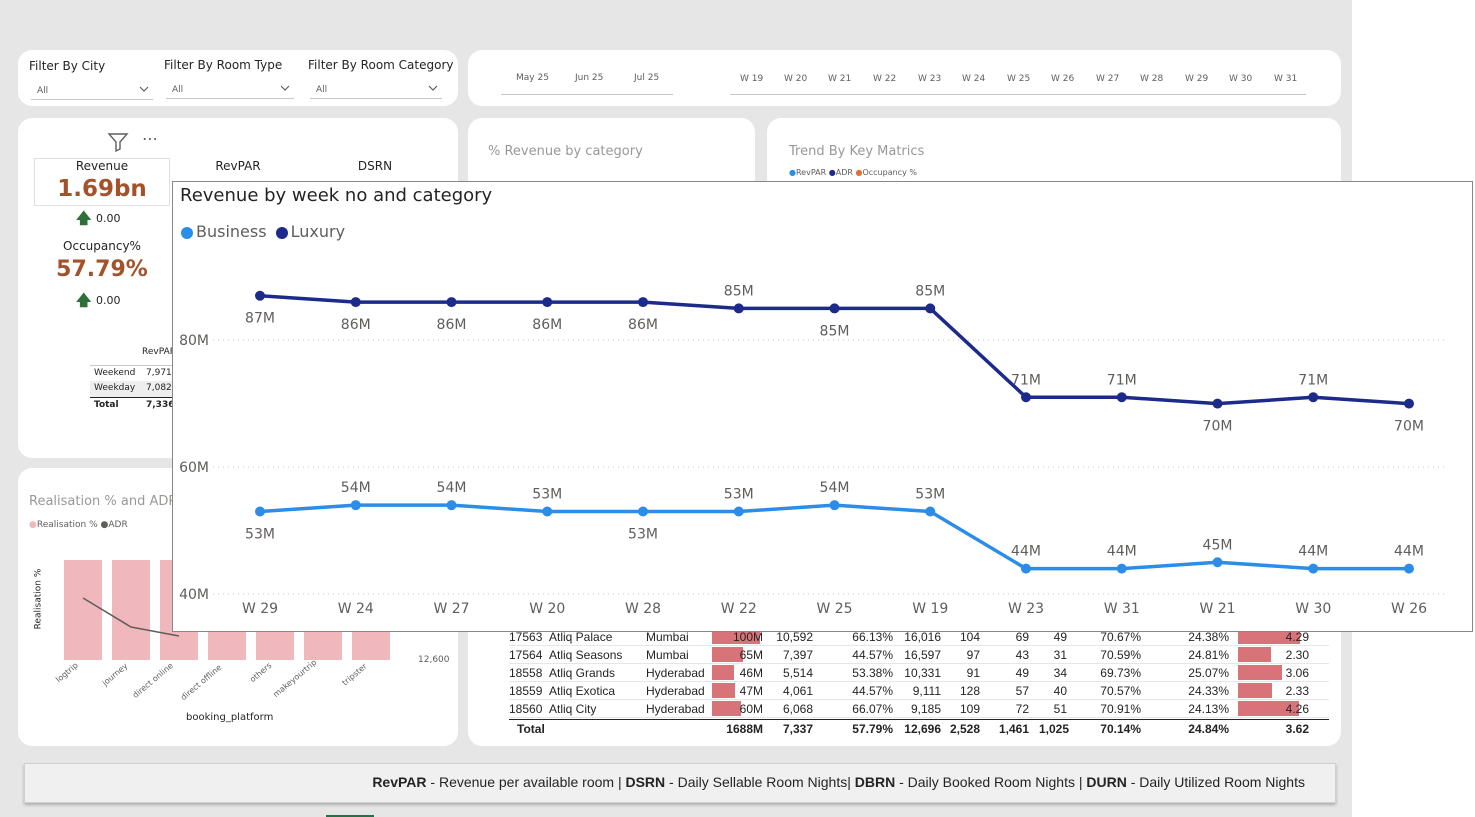 The height and width of the screenshot is (817, 1475). Describe the element at coordinates (1409, 609) in the screenshot. I see `x-tick-label: W 26` at that location.